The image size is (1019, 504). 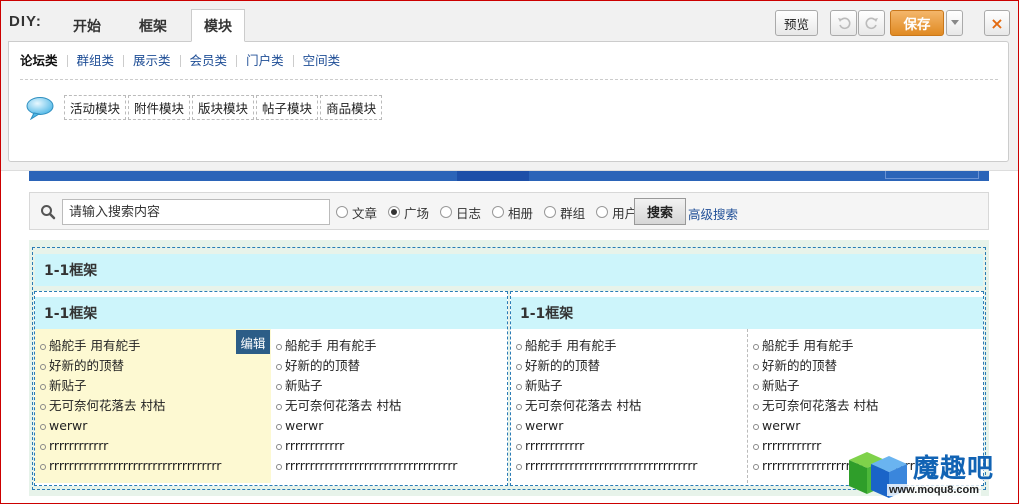 I want to click on category-space: 空间类, so click(x=322, y=60).